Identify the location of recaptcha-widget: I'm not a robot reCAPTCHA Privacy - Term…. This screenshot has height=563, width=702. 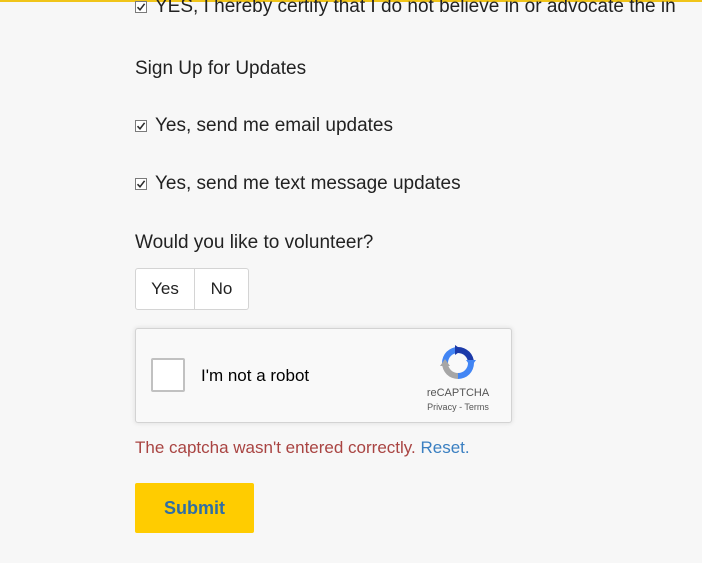
(323, 375).